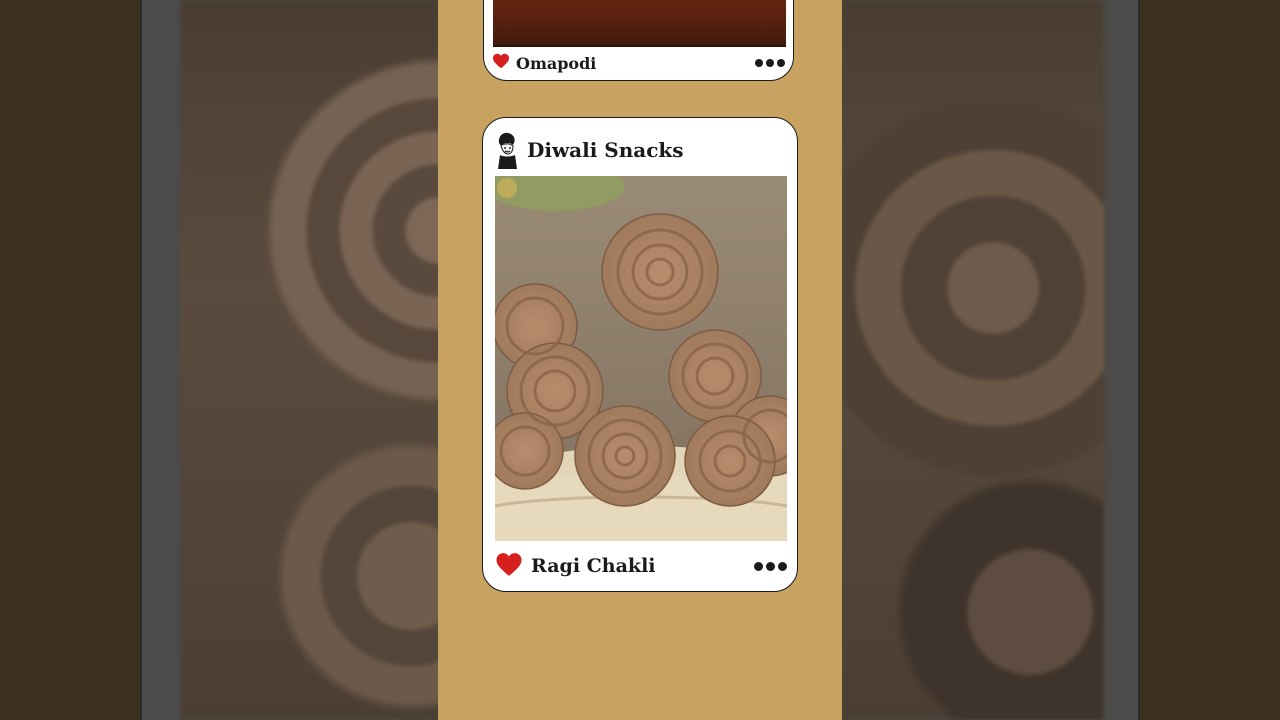 The width and height of the screenshot is (1280, 720). Describe the element at coordinates (593, 566) in the screenshot. I see `post-item-title: Ragi Chakli` at that location.